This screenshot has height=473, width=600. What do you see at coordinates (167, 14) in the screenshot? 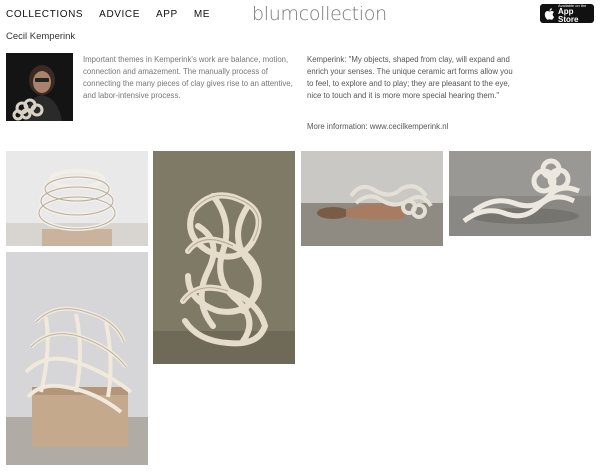
I see `nav-app: APP` at bounding box center [167, 14].